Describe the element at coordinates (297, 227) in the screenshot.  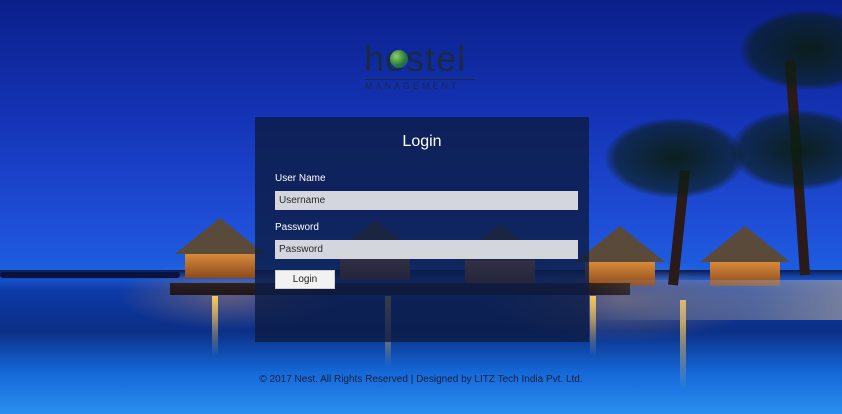
I see `password-label: Password` at that location.